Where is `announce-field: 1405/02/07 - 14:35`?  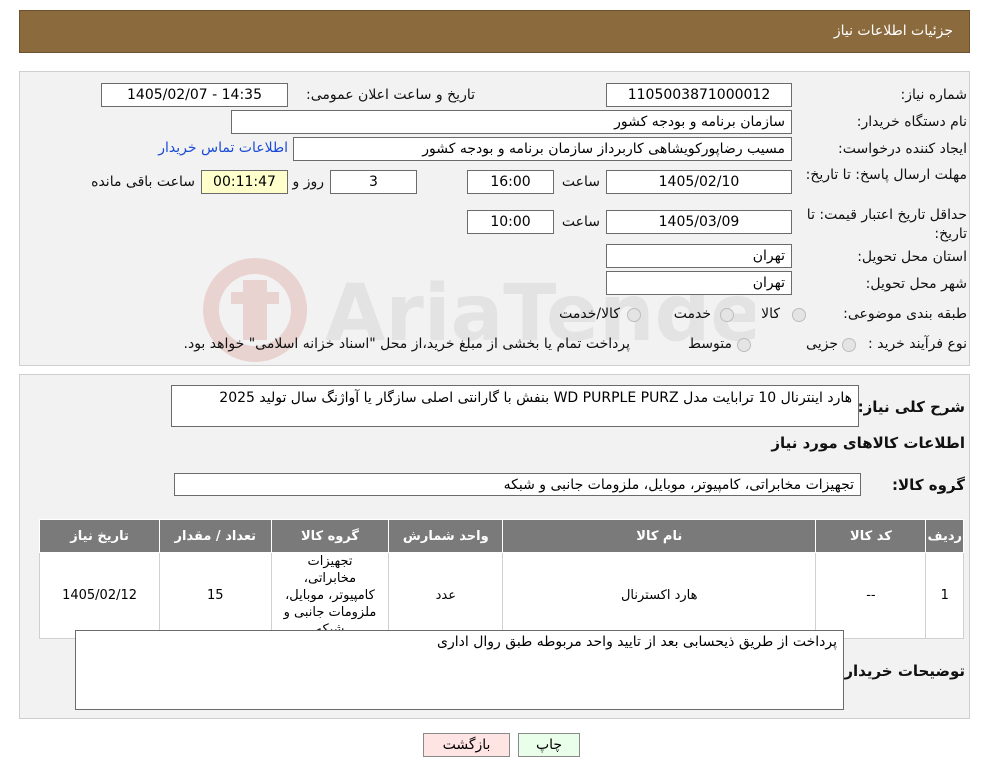
announce-field: 1405/02/07 - 14:35 is located at coordinates (194, 95).